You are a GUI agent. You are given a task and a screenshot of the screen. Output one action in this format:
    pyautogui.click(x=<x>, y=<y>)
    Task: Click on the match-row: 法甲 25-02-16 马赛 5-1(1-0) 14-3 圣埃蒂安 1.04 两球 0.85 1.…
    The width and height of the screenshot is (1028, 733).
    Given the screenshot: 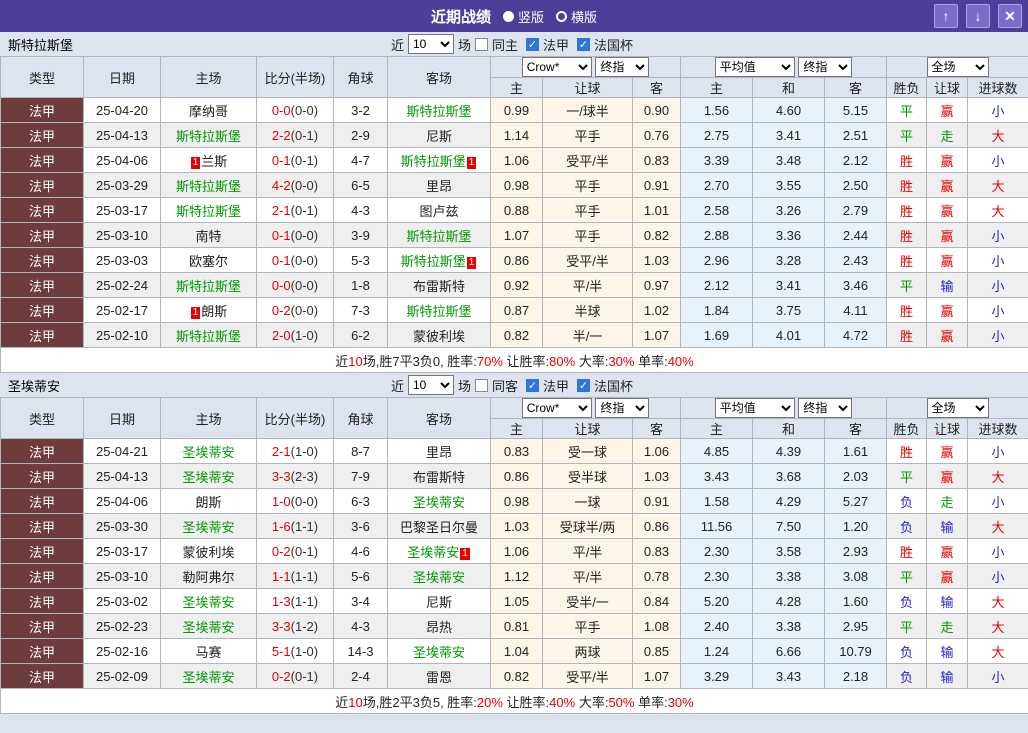 What is the action you would take?
    pyautogui.click(x=514, y=651)
    